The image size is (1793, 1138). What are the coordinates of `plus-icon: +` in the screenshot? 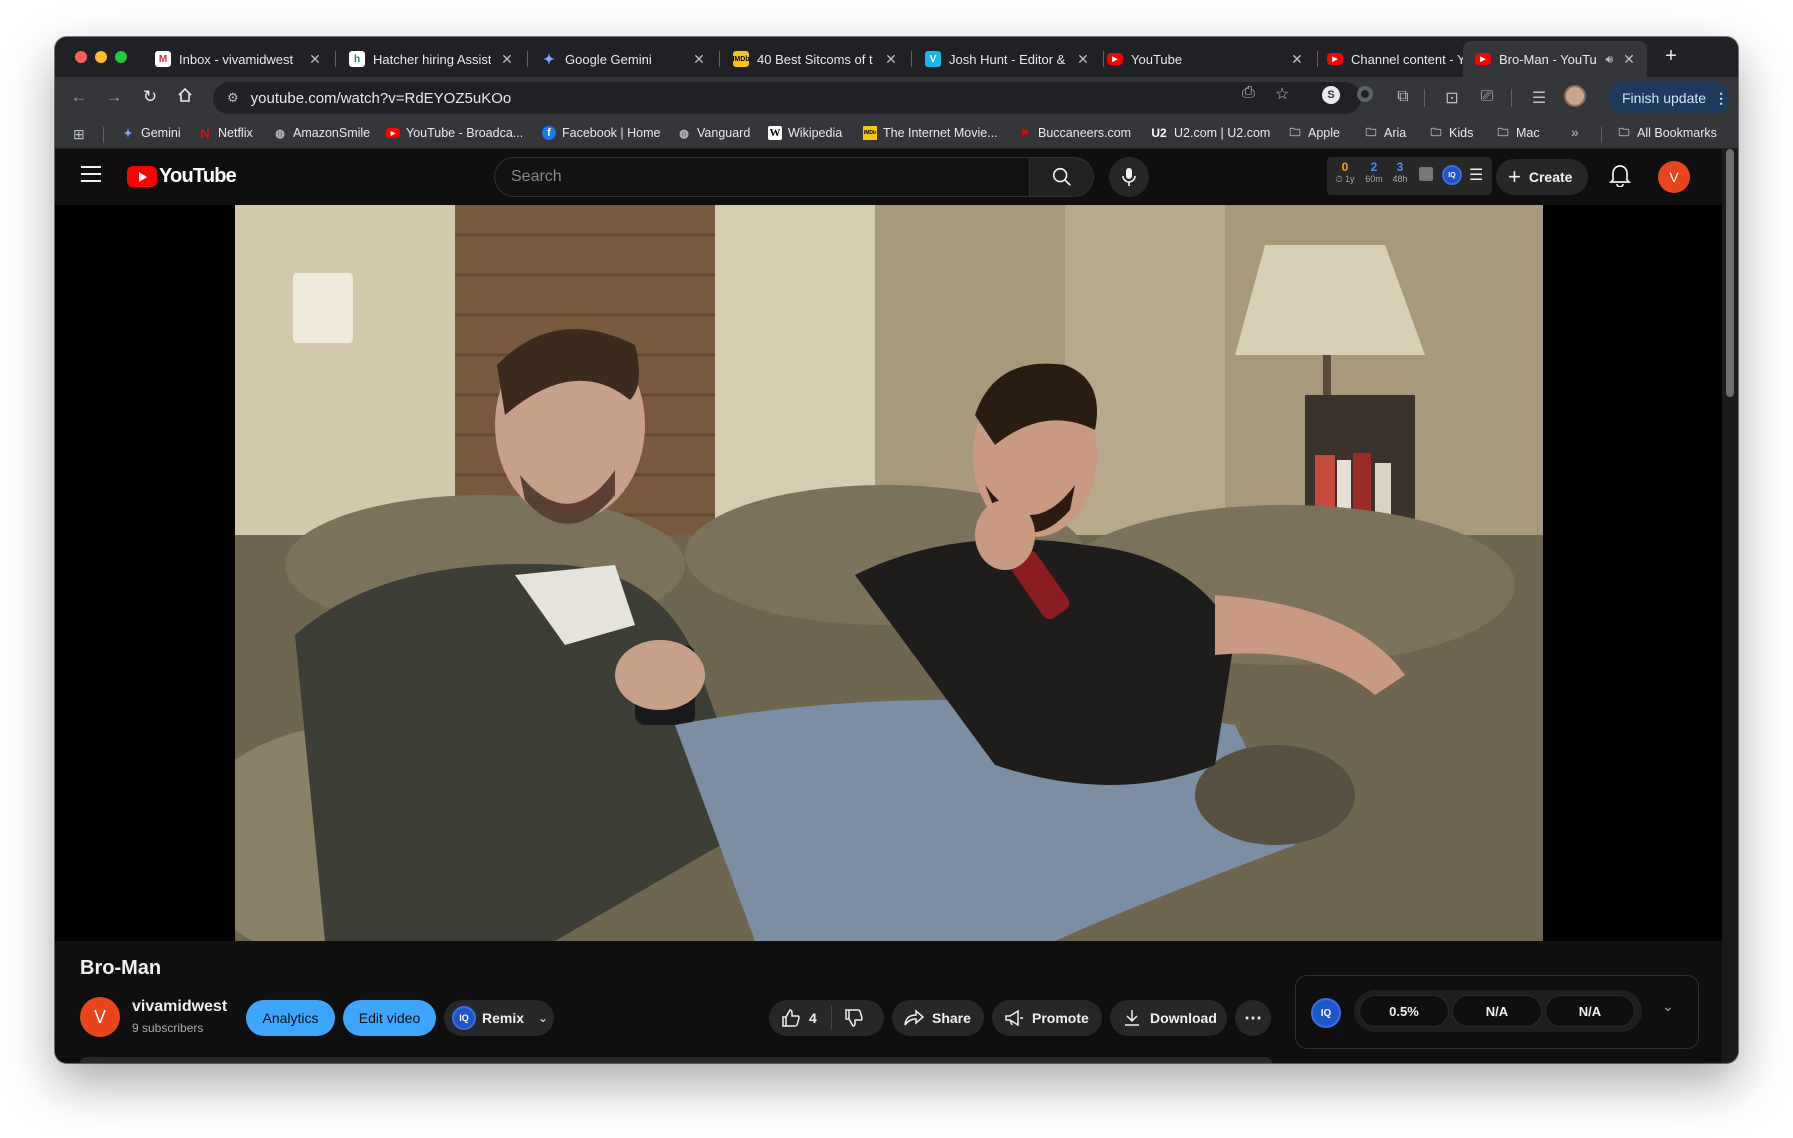 It's located at (1514, 176).